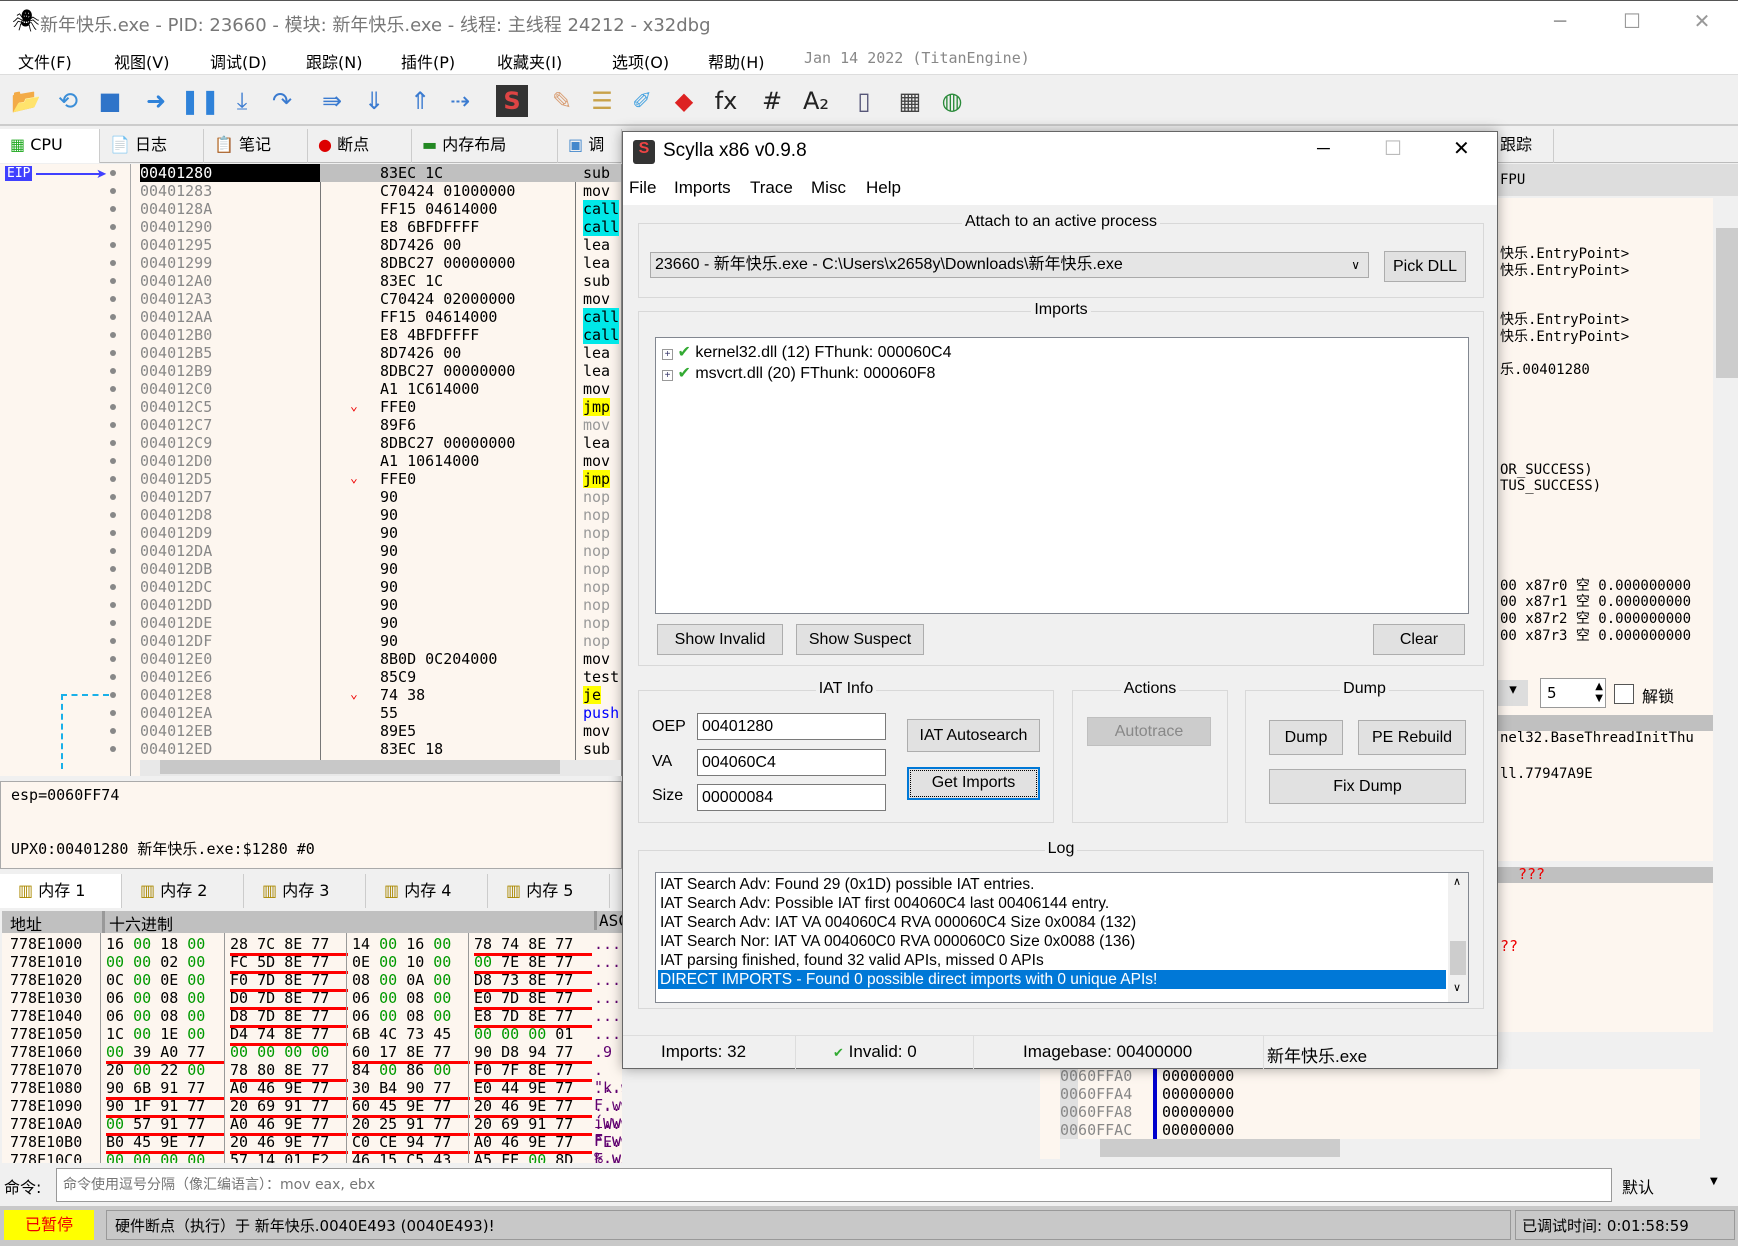 Image resolution: width=1738 pixels, height=1246 pixels. I want to click on label-icon: ✐, so click(642, 101).